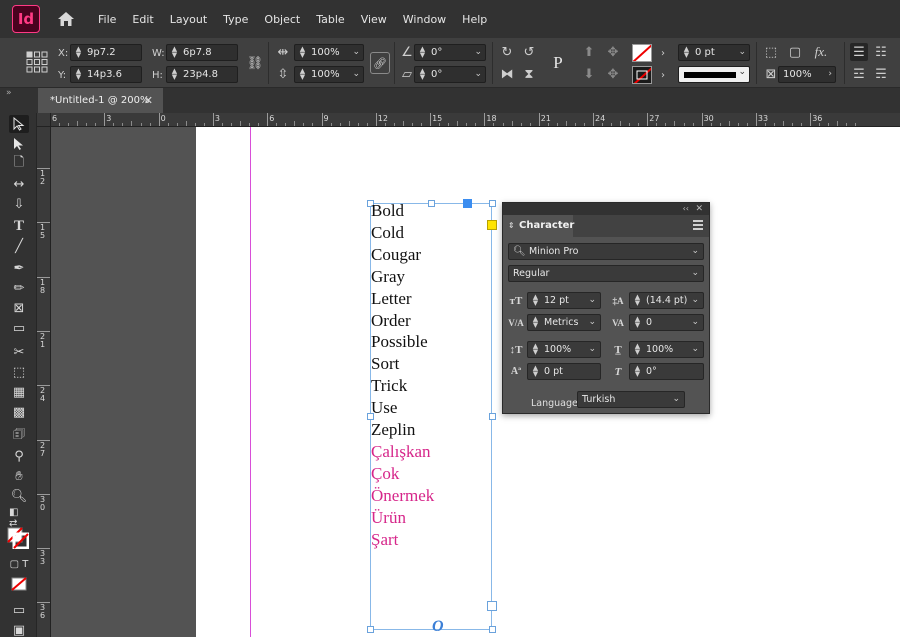  Describe the element at coordinates (380, 63) in the screenshot. I see `constrain-scale-icon: 🔗︎` at that location.